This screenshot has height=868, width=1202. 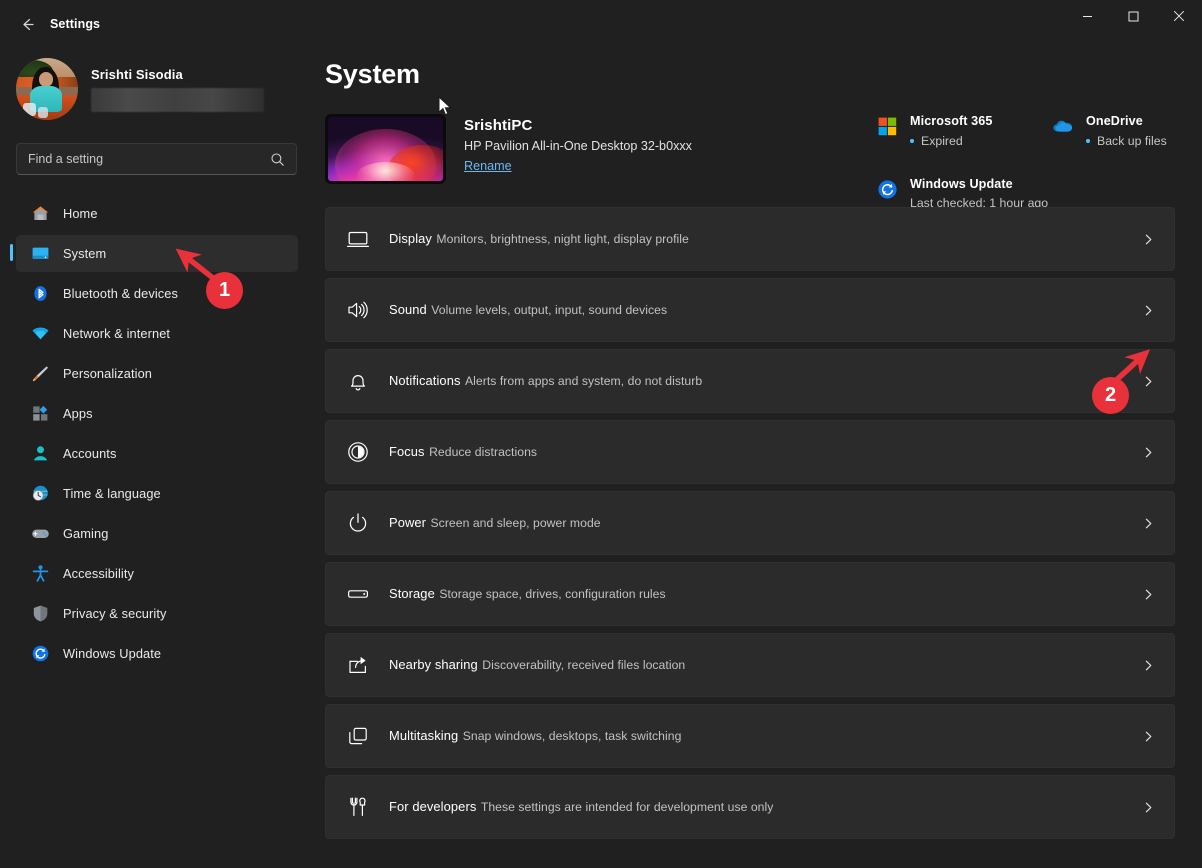 I want to click on back-arrow-icon, so click(x=28, y=24).